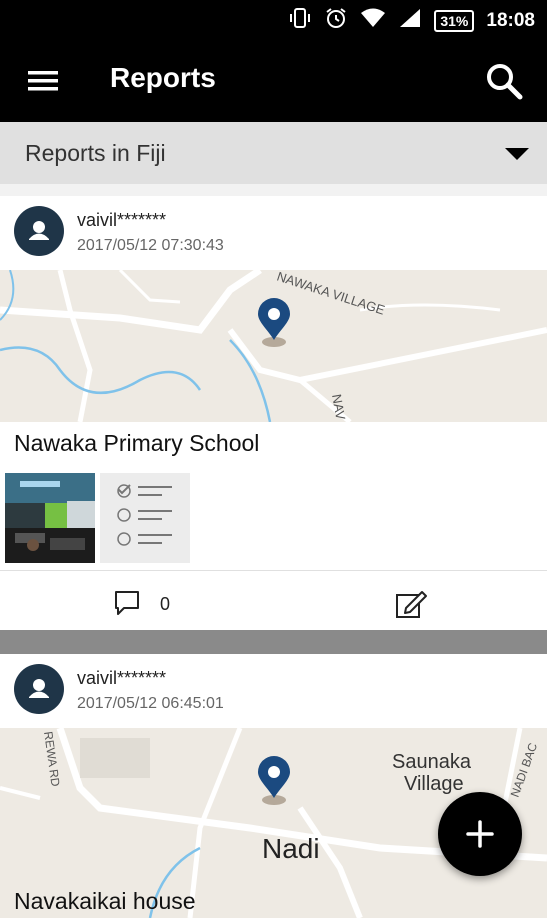  Describe the element at coordinates (517, 154) in the screenshot. I see `chevron-down-icon` at that location.